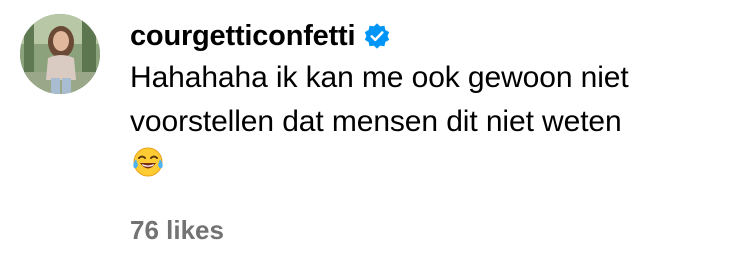 The image size is (730, 258). I want to click on avatar, so click(60, 54).